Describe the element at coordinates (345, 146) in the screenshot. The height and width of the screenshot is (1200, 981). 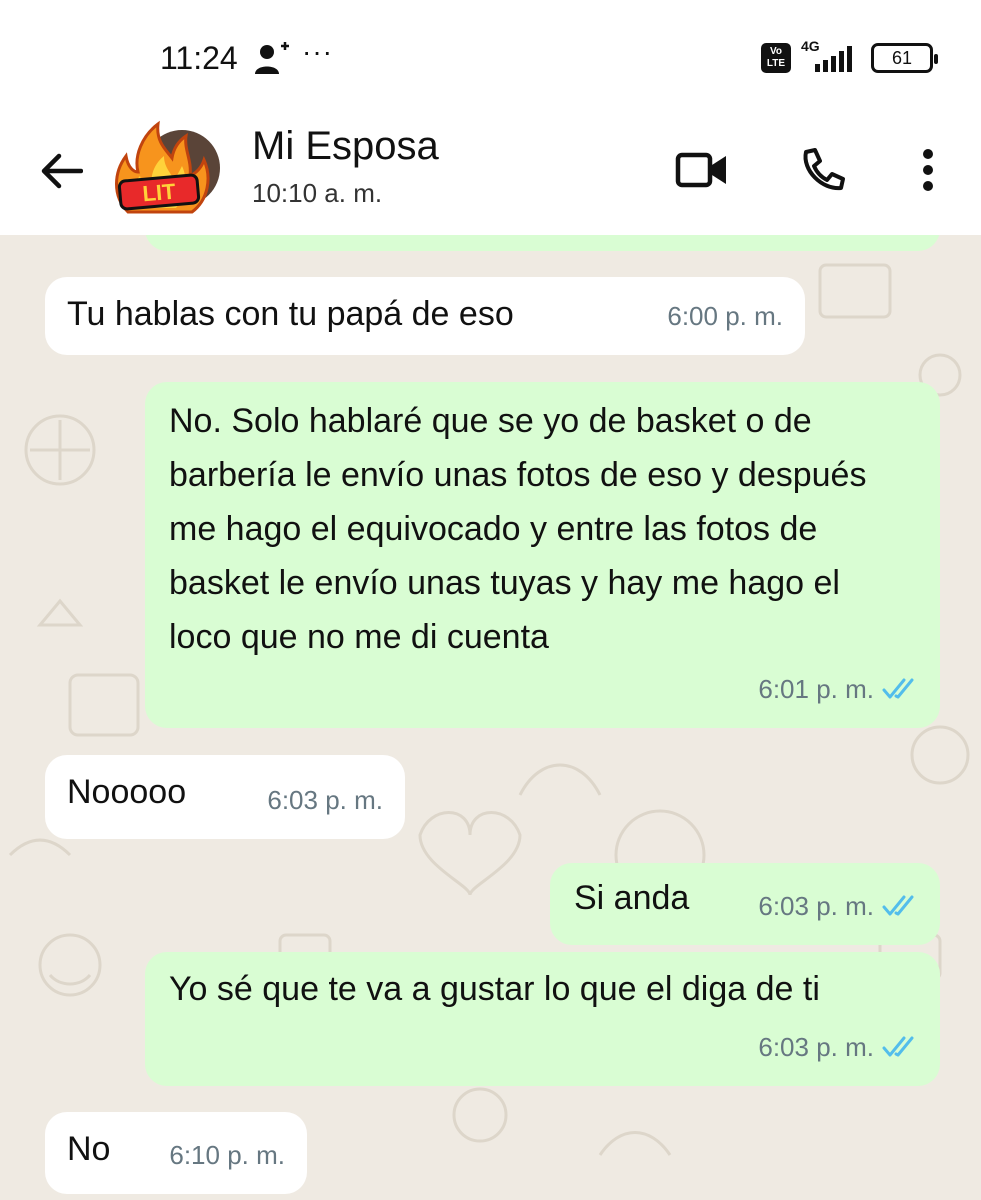
I see `contact-name: Mi Esposa` at that location.